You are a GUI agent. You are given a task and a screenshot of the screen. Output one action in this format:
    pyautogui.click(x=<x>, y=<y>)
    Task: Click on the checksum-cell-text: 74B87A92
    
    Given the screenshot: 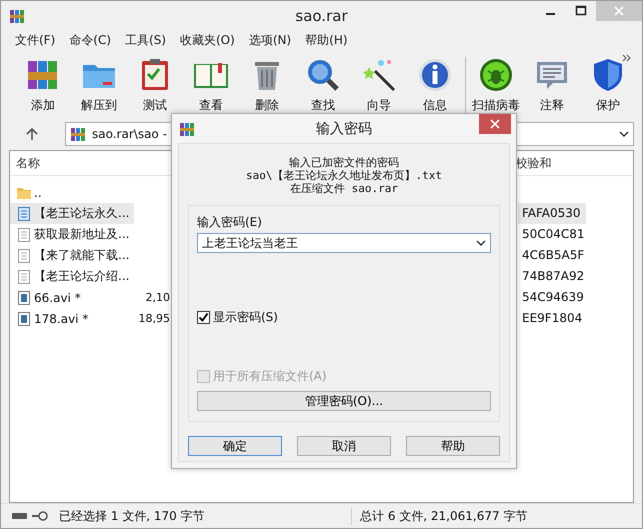 What is the action you would take?
    pyautogui.click(x=553, y=276)
    